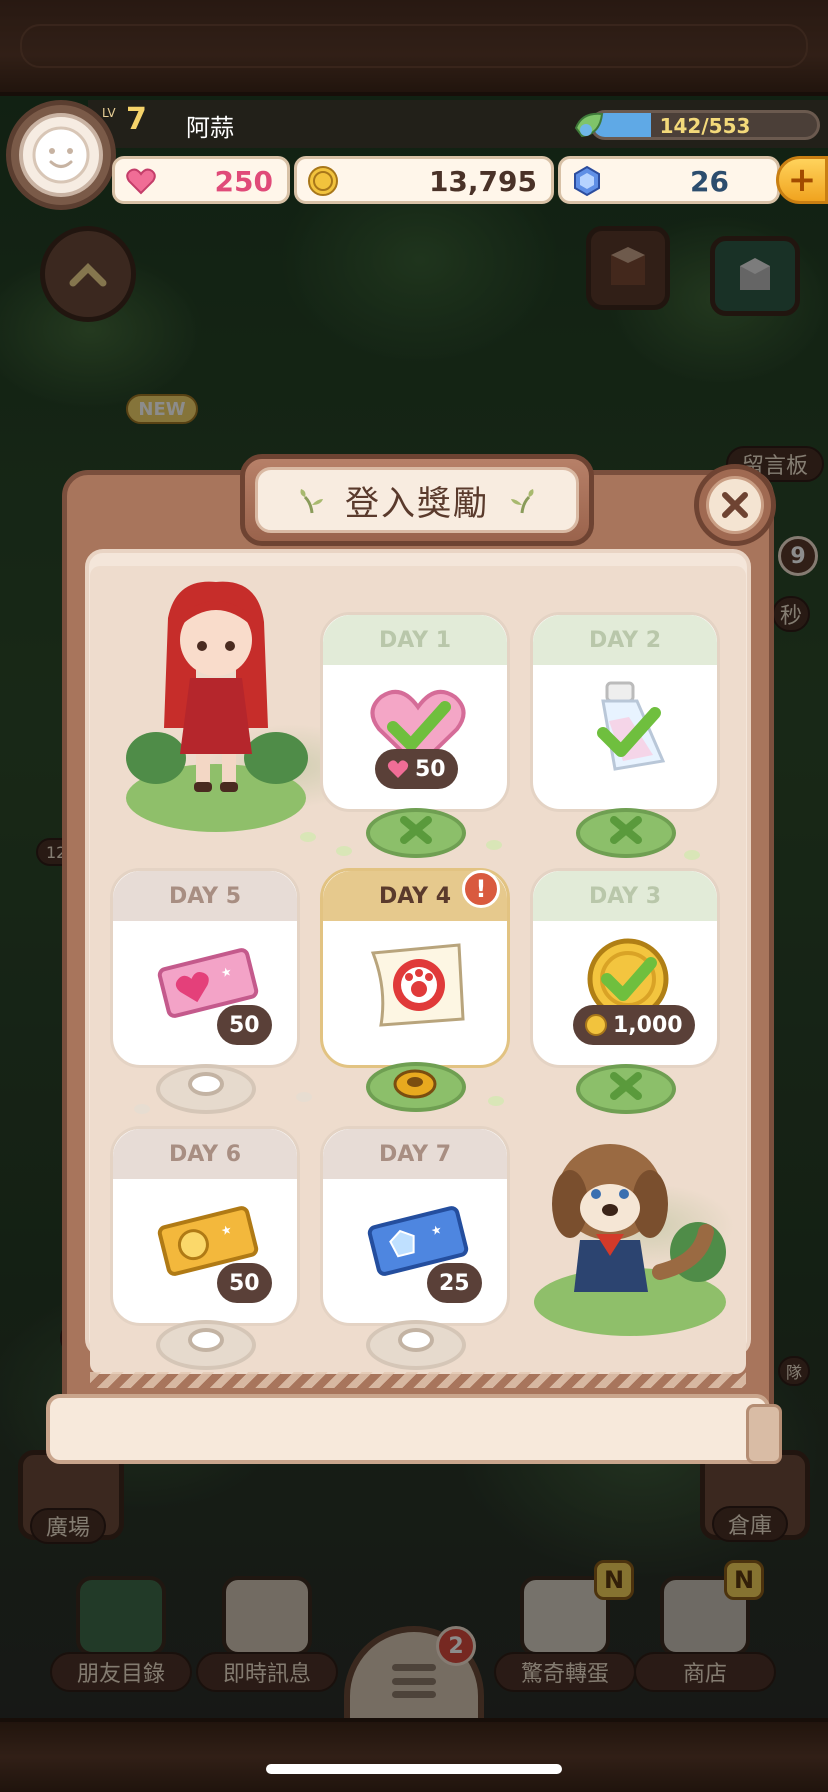  I want to click on day-5-qty-value: 50, so click(244, 1025).